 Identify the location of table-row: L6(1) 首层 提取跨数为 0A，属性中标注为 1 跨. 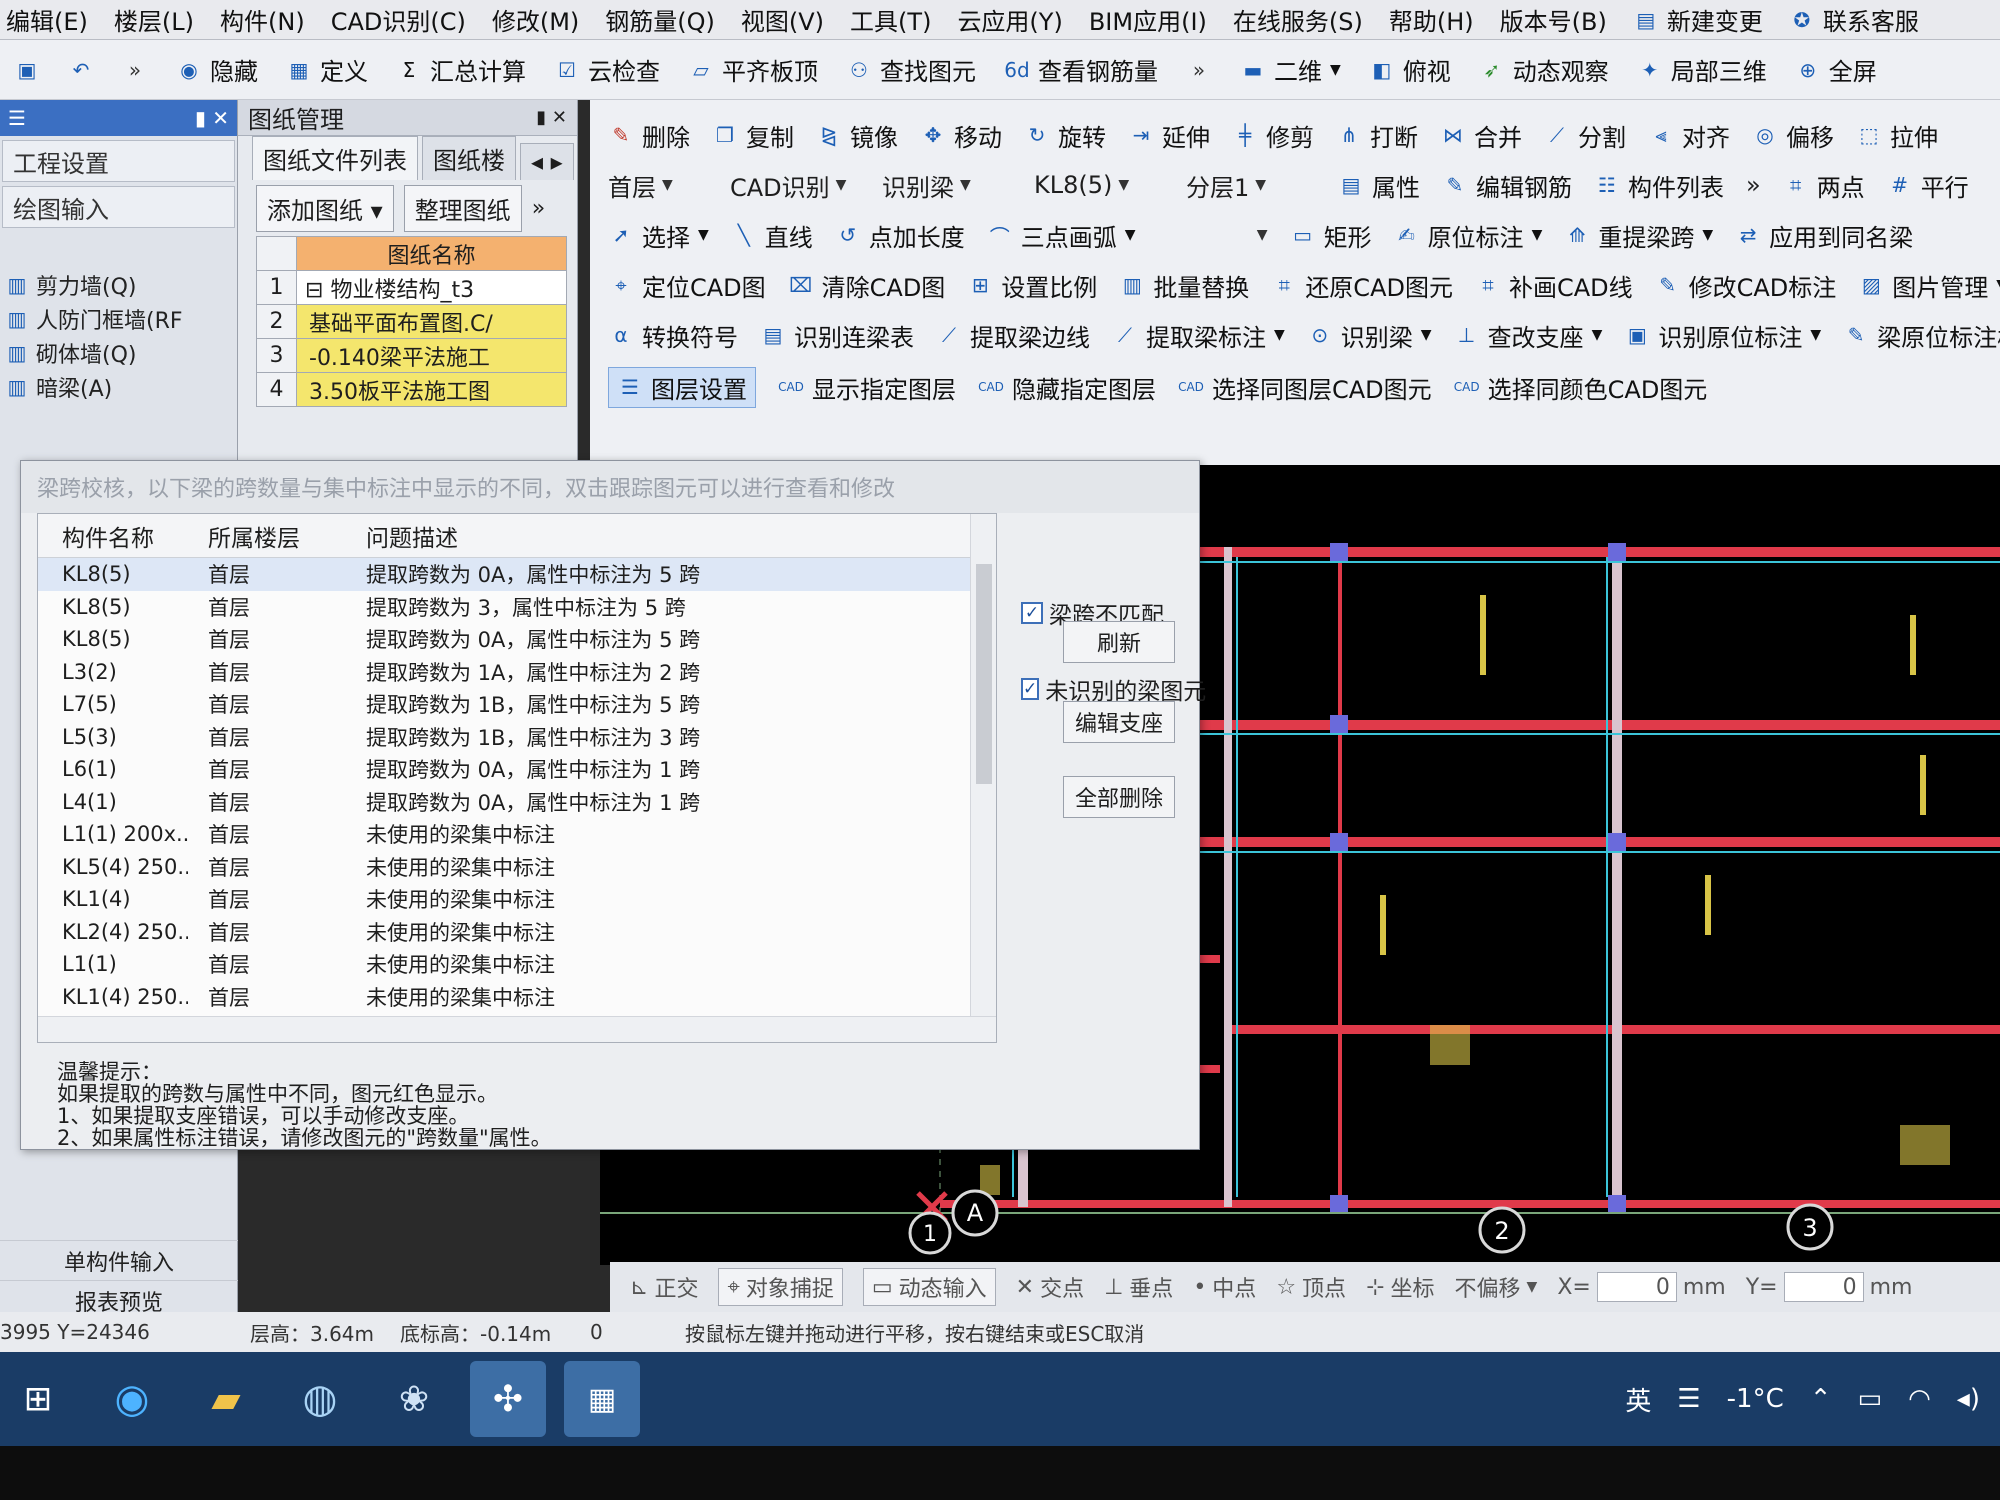
(517, 769).